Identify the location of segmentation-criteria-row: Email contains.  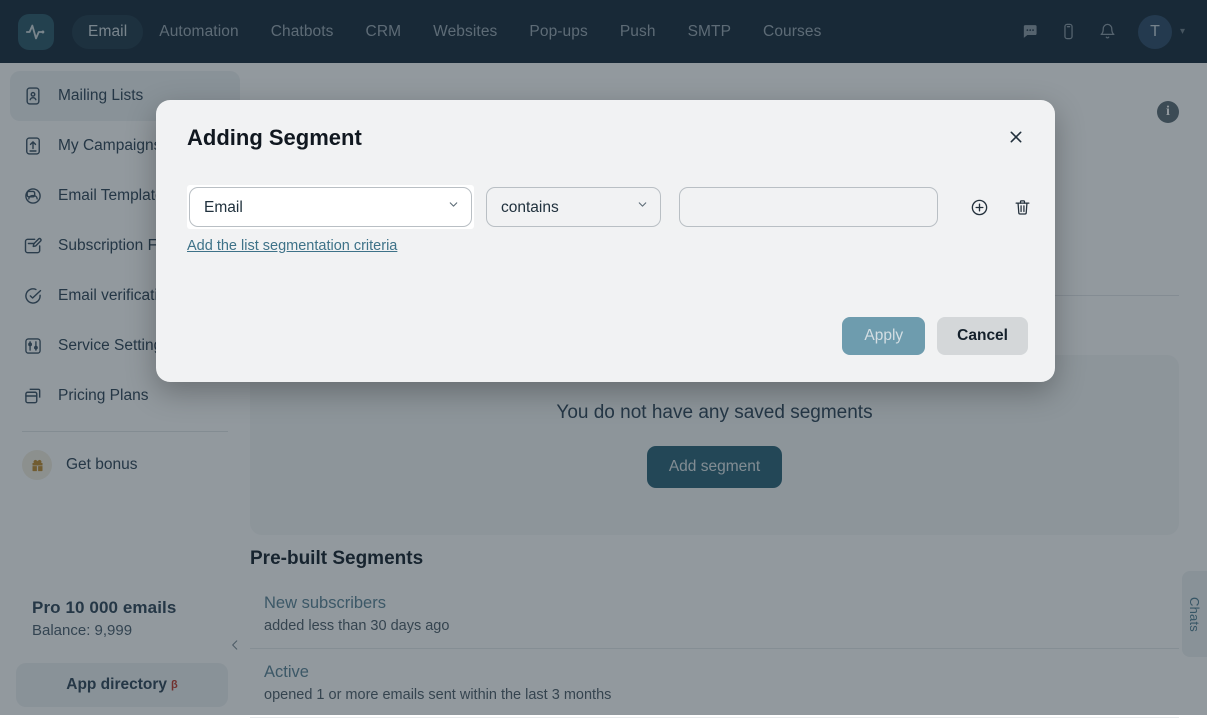
(609, 207).